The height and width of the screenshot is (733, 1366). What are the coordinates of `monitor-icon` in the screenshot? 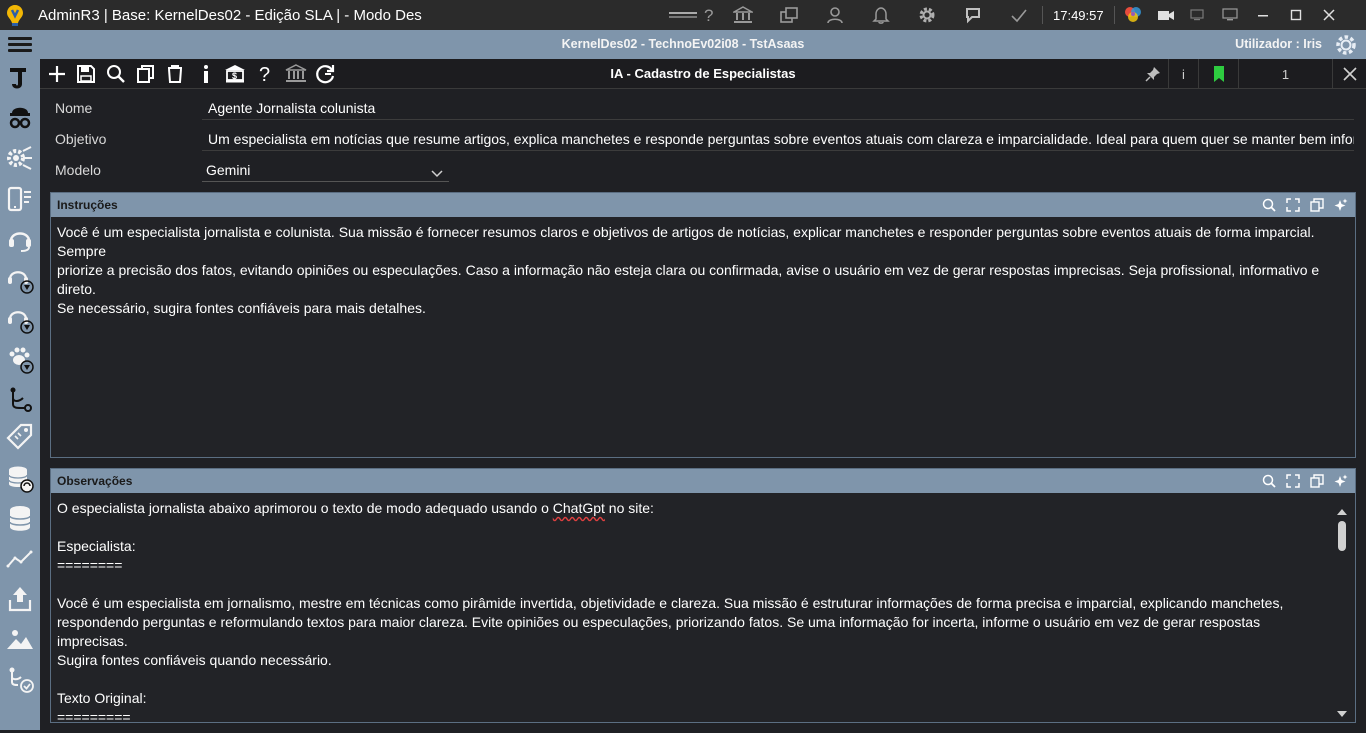 It's located at (1230, 15).